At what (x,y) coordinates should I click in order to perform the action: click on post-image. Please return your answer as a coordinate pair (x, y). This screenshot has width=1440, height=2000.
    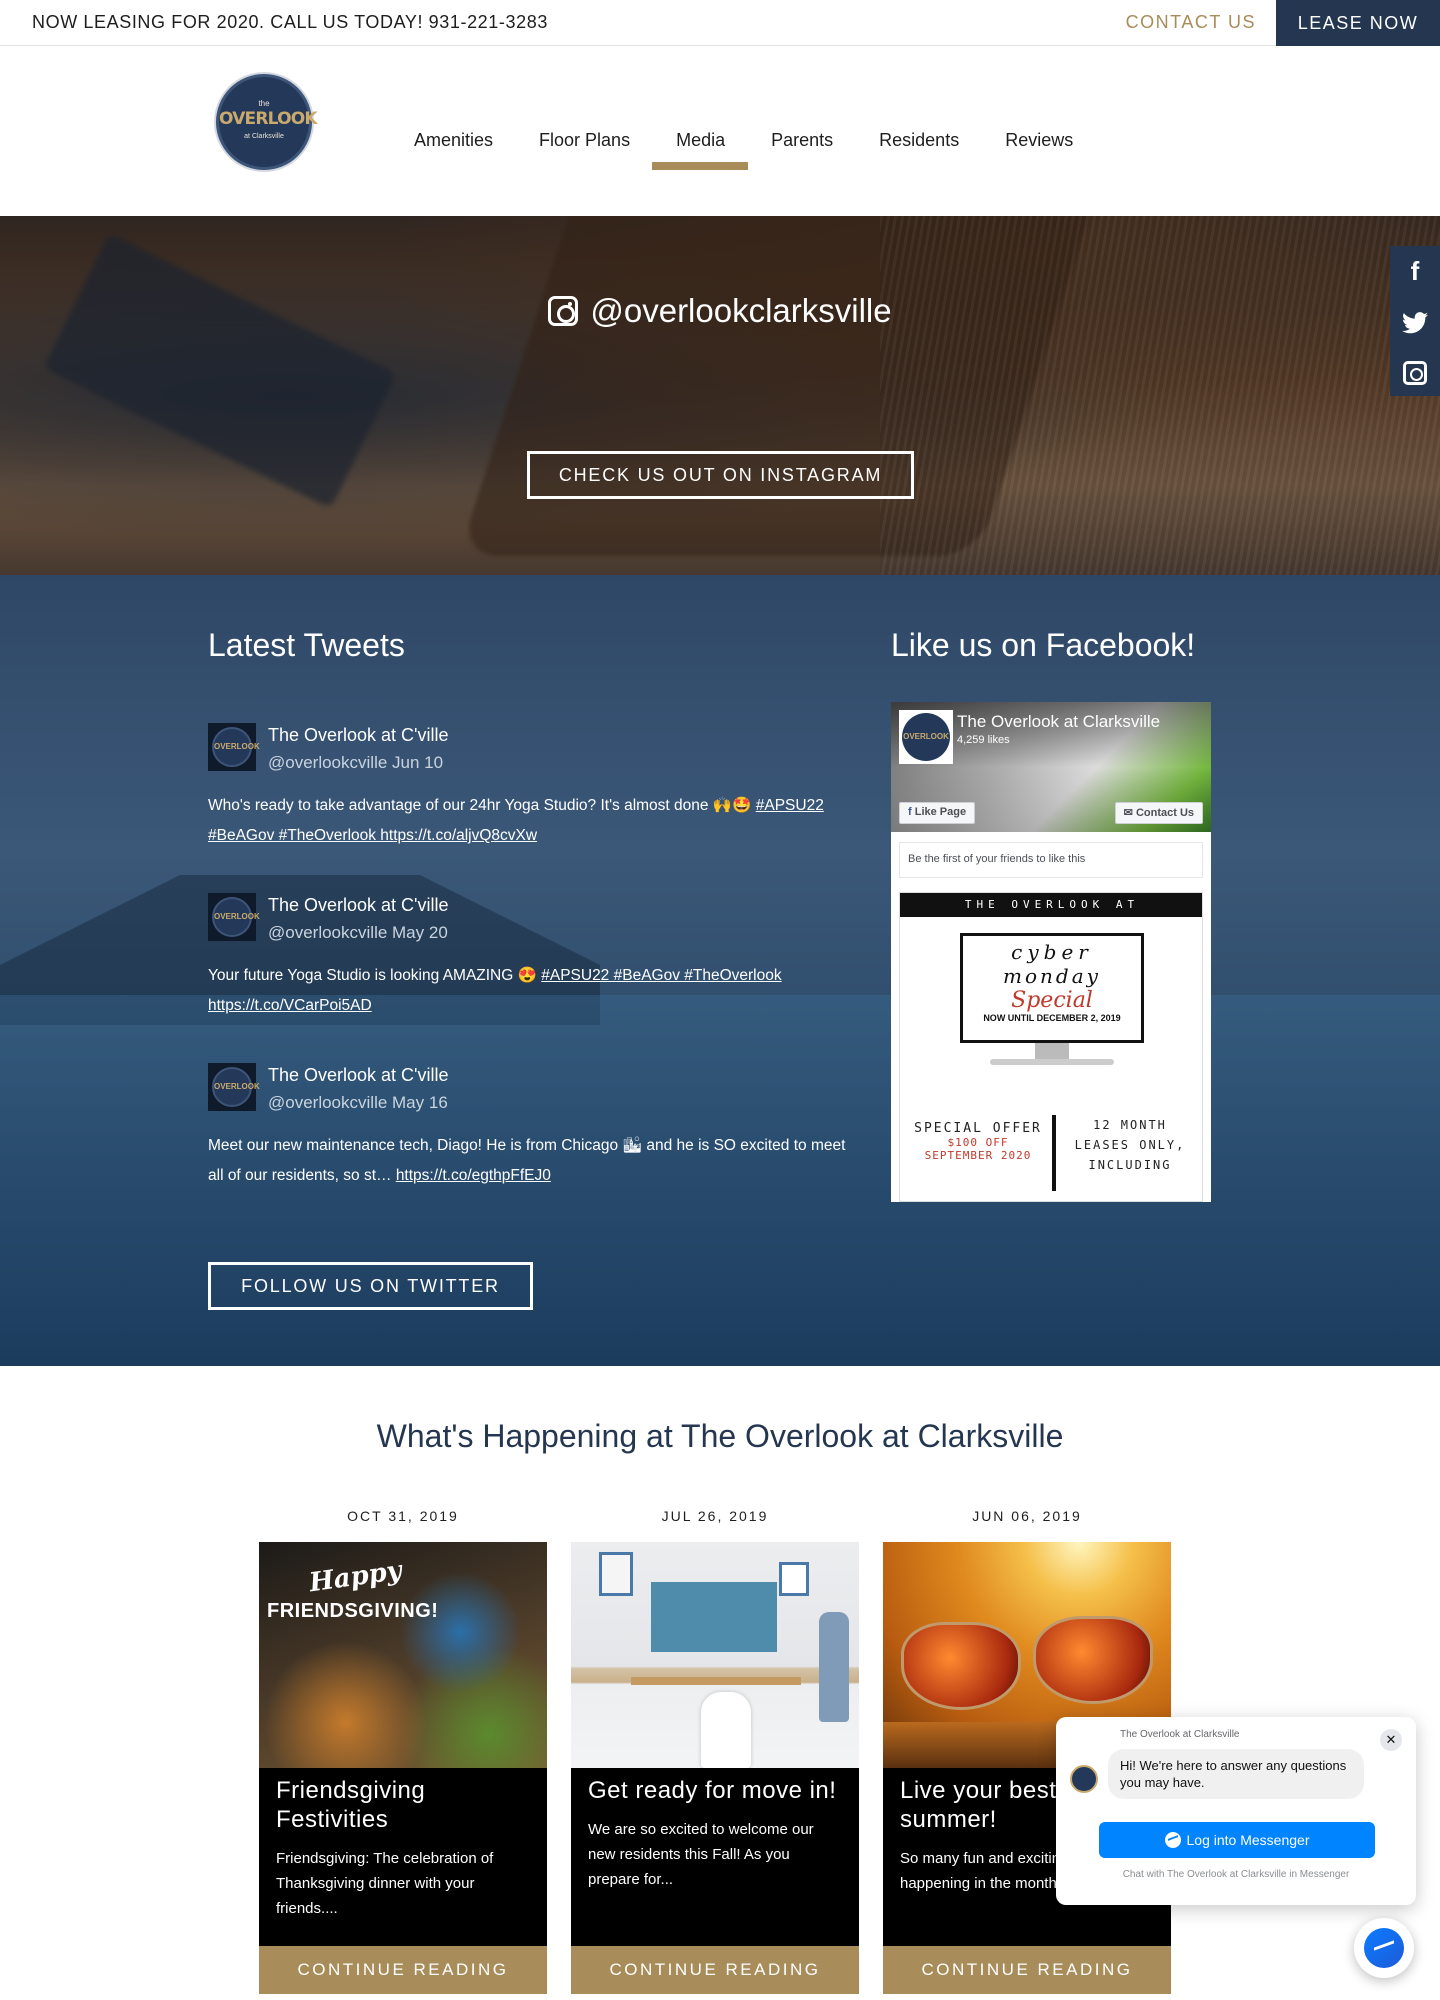
    Looking at the image, I should click on (715, 1655).